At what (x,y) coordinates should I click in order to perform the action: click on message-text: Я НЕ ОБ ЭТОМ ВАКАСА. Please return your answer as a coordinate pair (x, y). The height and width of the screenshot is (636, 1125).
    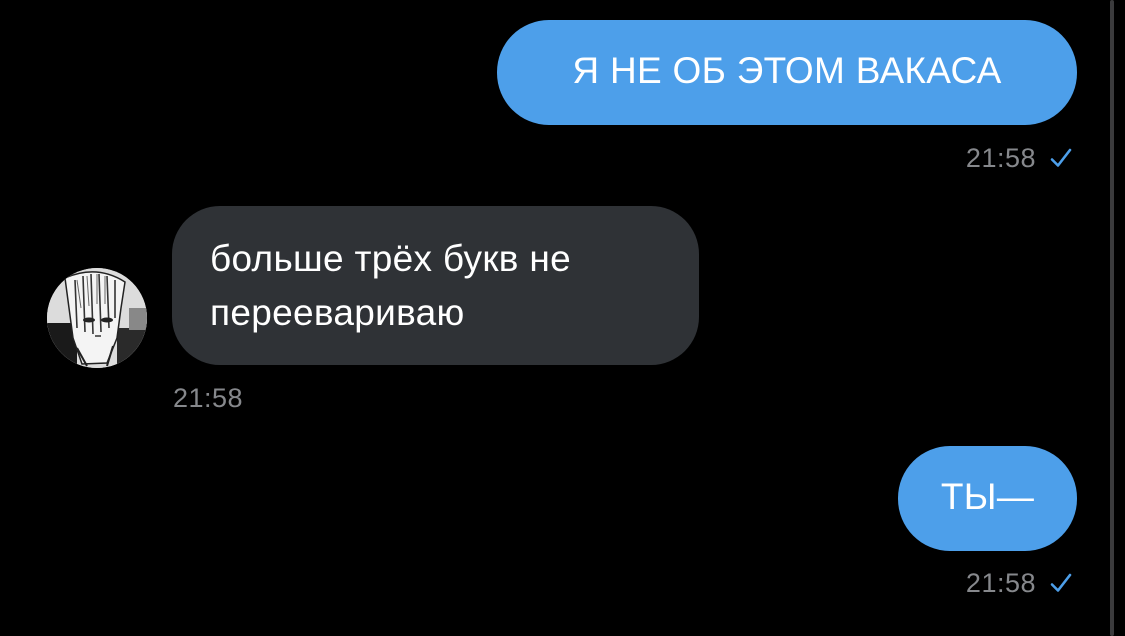
    Looking at the image, I should click on (787, 70).